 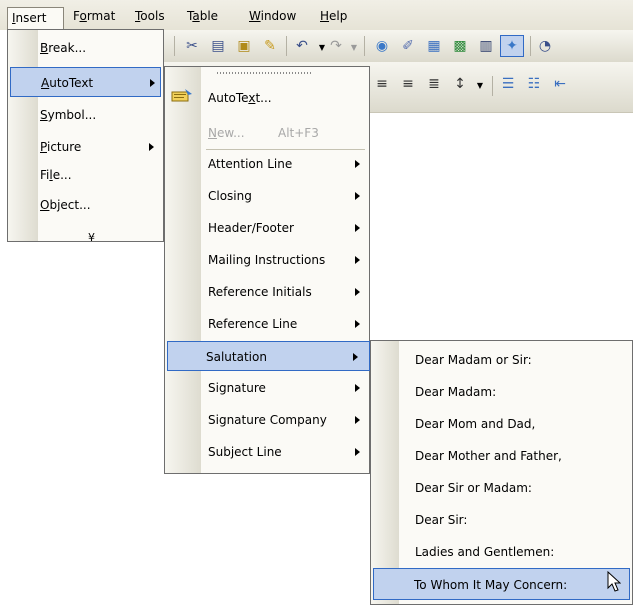 I want to click on copy-icon: ▤, so click(x=218, y=46).